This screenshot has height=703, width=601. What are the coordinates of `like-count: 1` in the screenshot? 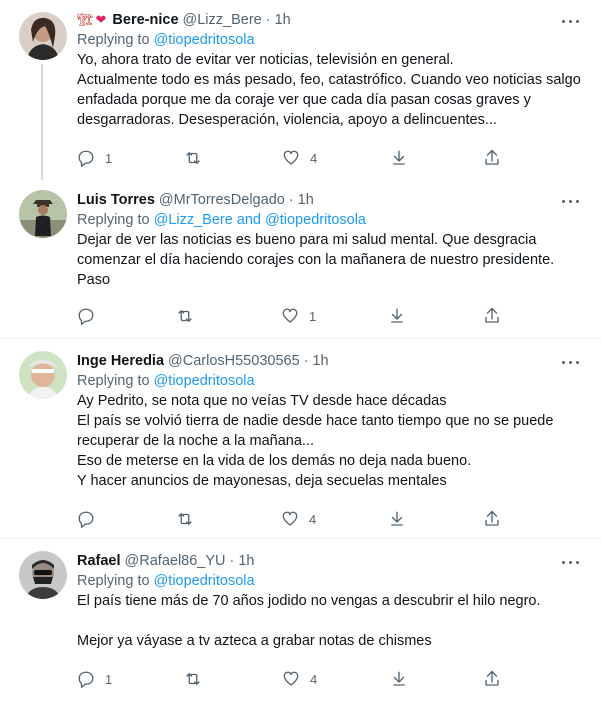 It's located at (313, 316).